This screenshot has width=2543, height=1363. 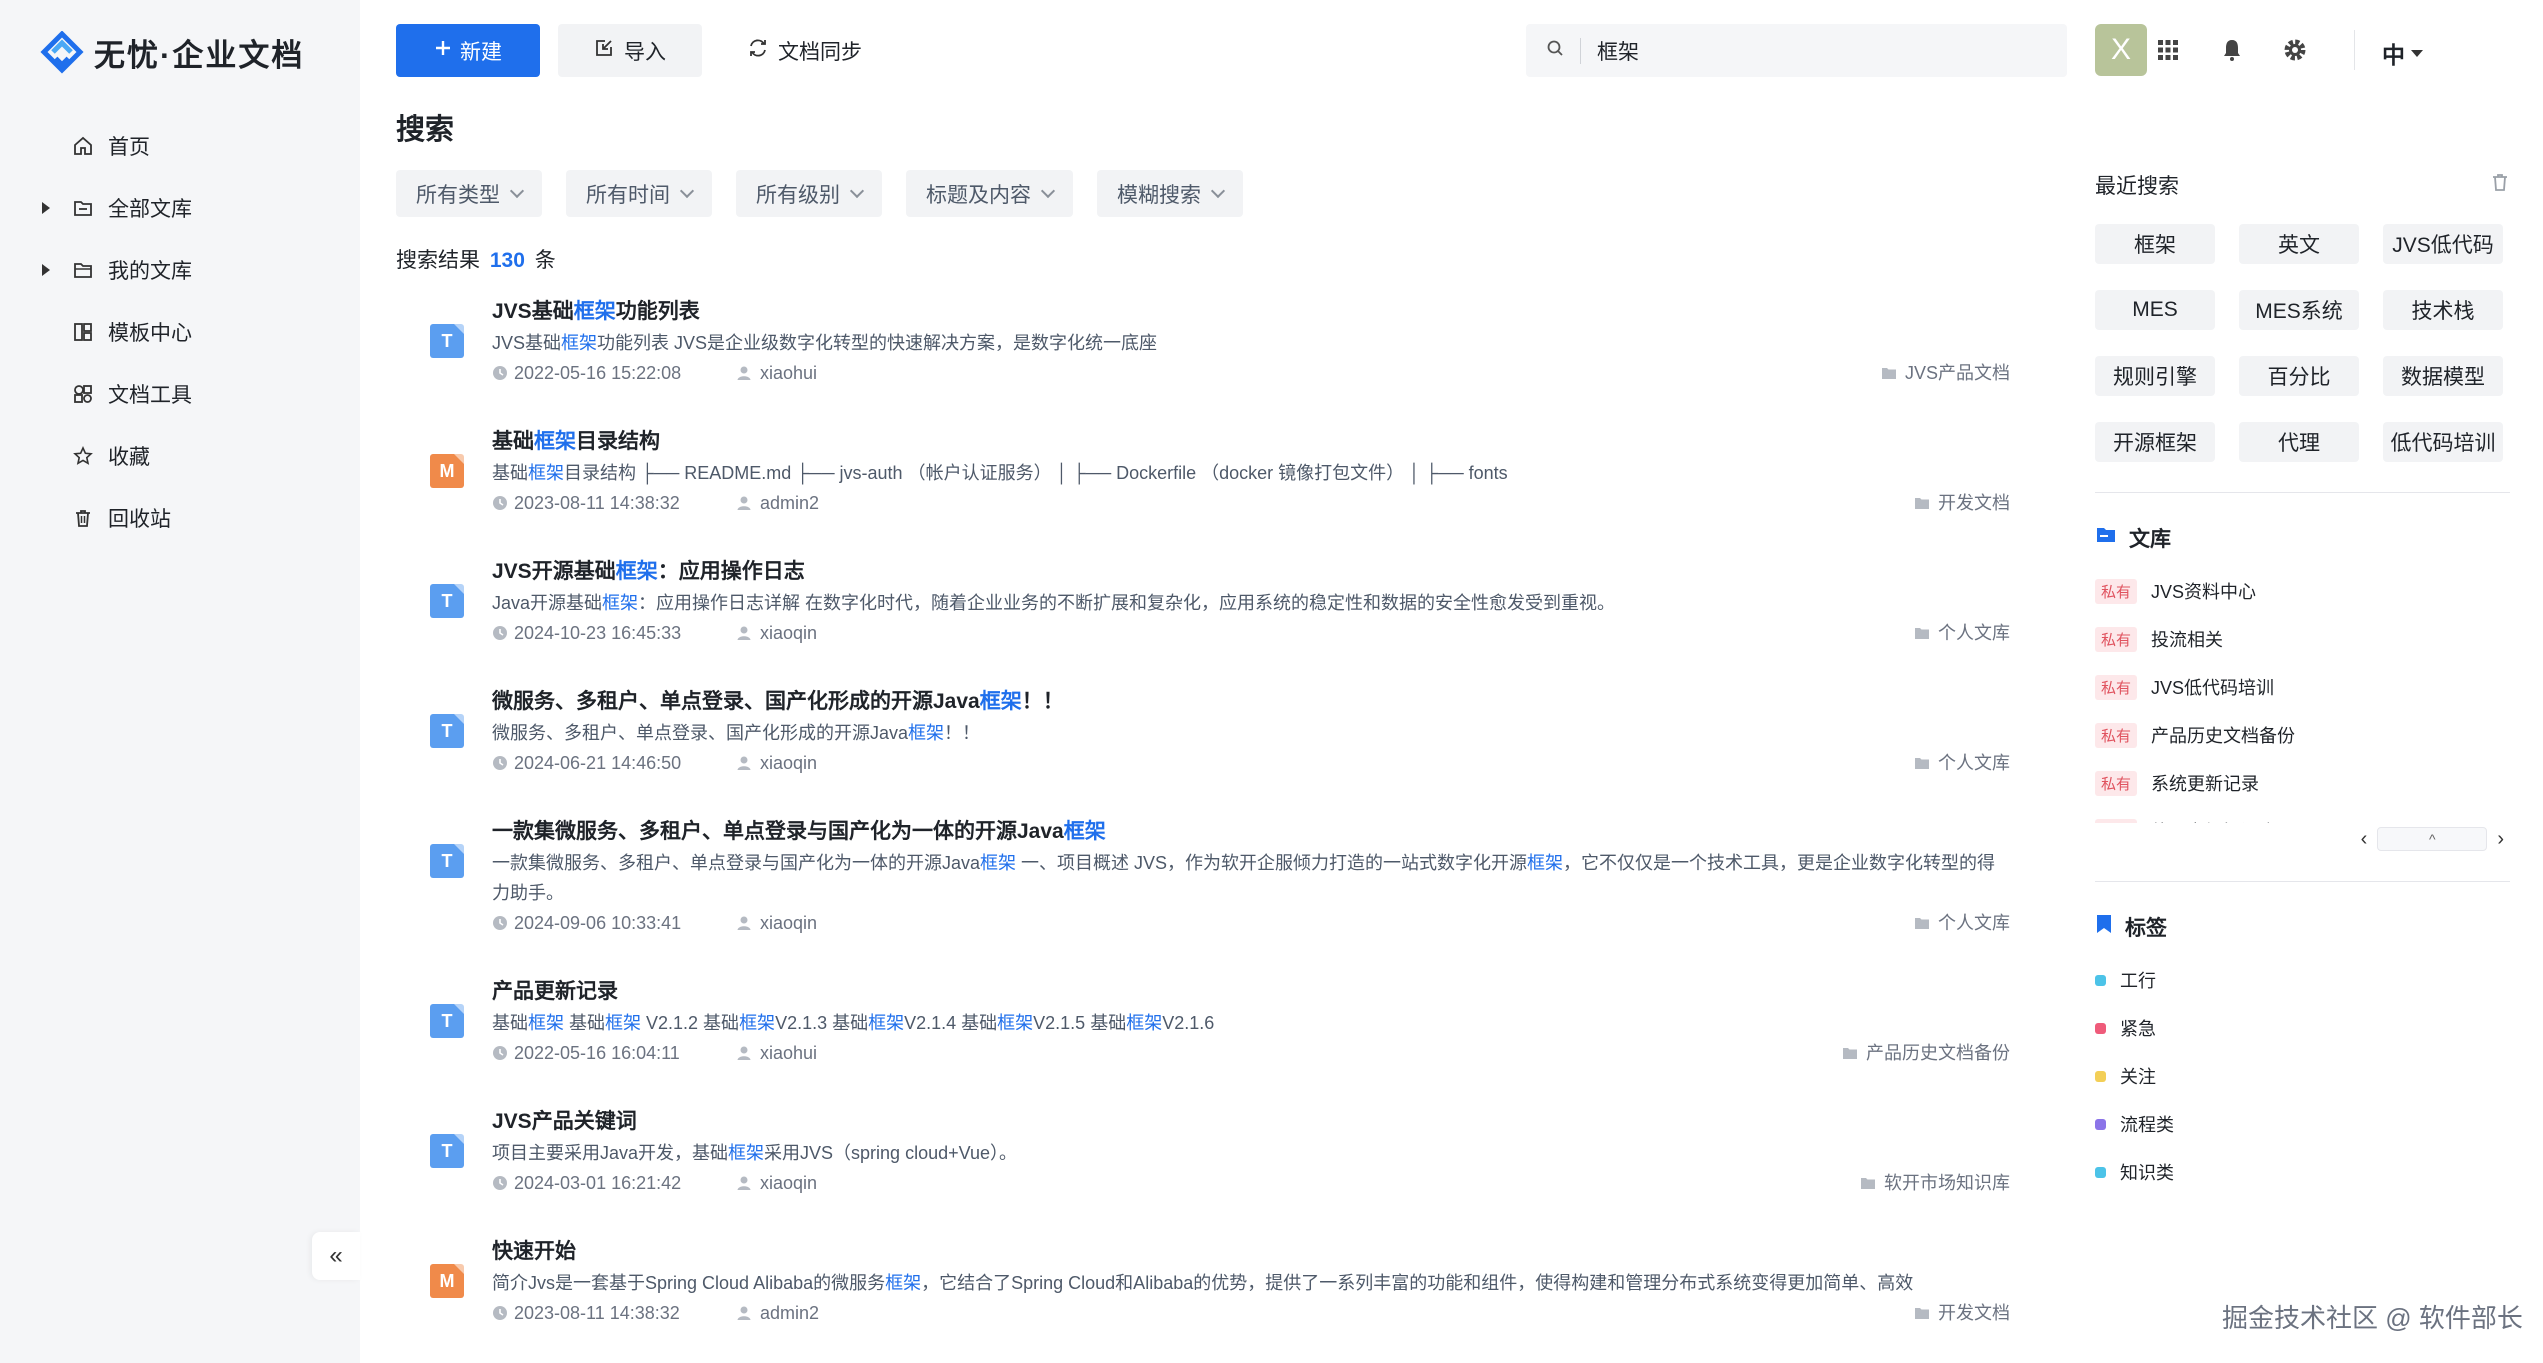 I want to click on text-doc-icon: T, so click(x=447, y=861).